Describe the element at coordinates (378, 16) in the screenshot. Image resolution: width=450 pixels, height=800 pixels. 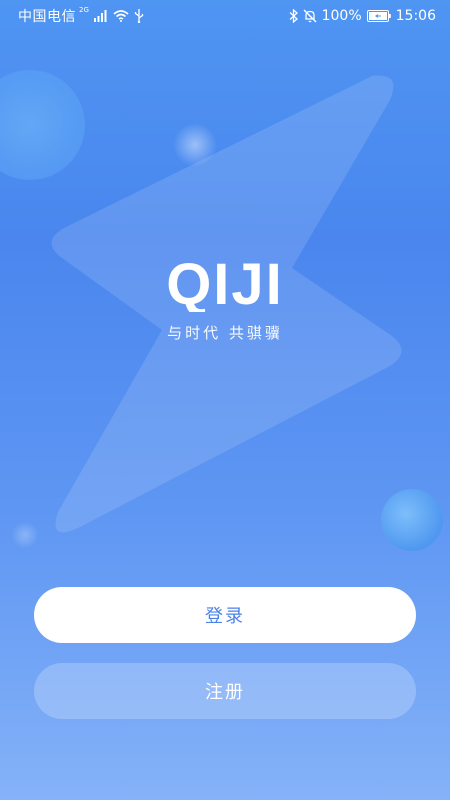
I see `battery-icon` at that location.